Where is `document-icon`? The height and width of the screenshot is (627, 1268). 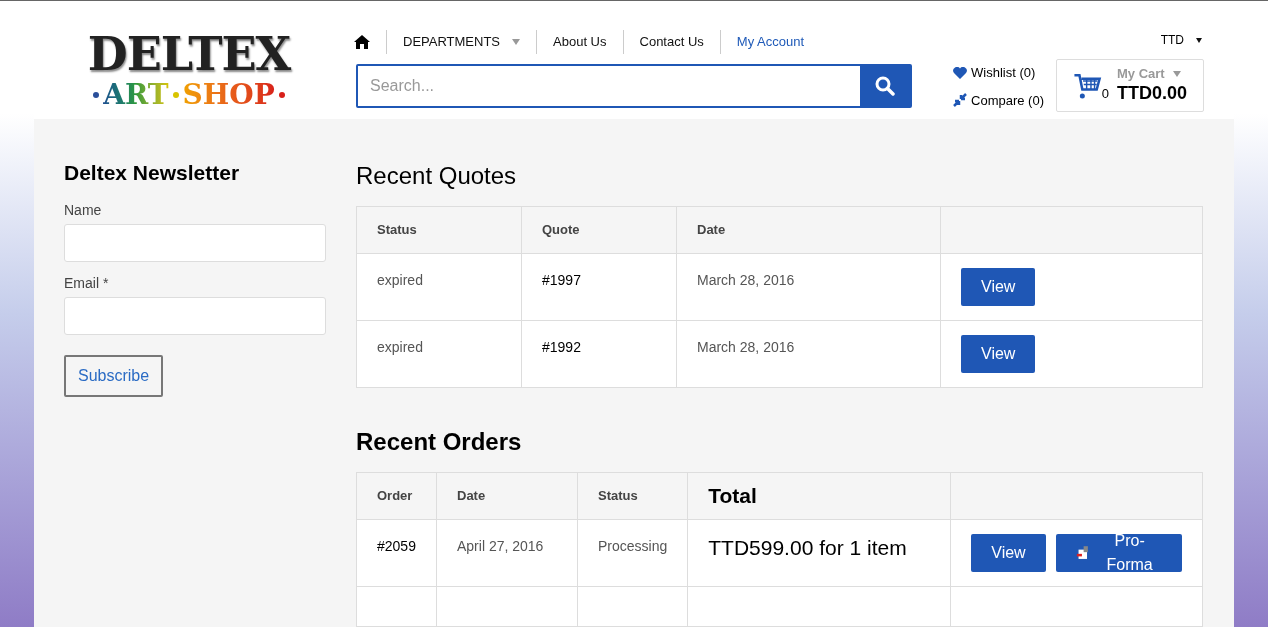
document-icon is located at coordinates (1082, 553).